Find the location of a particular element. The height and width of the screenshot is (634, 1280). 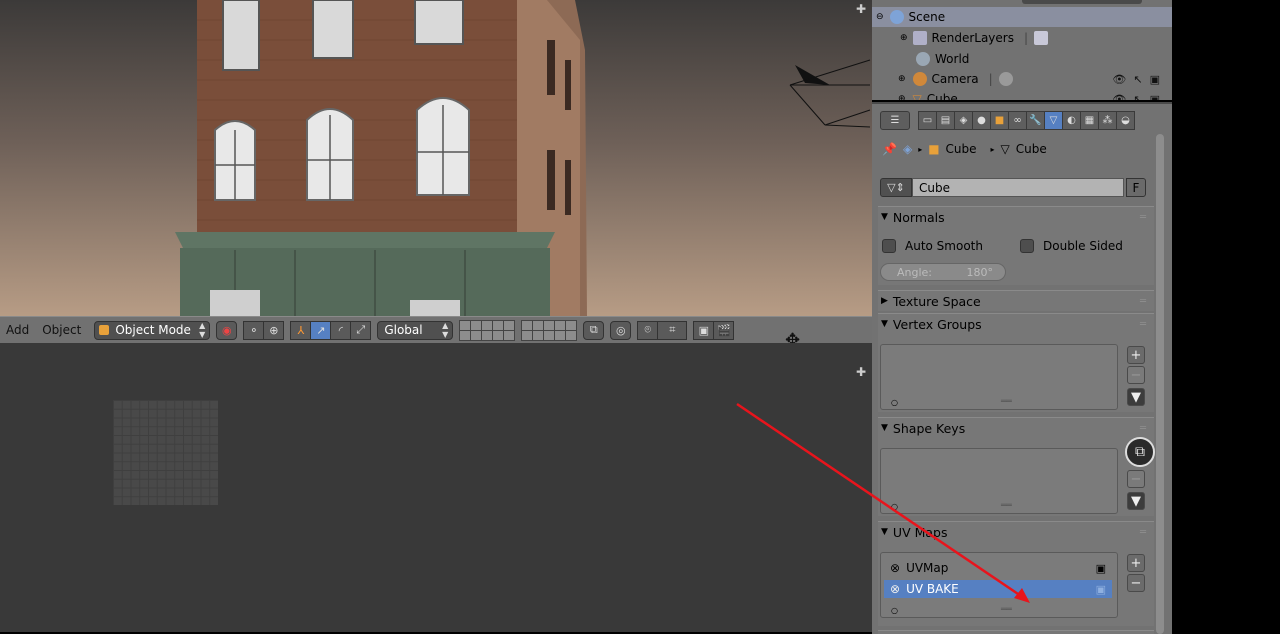

tab-particles: ⁂ is located at coordinates (1107, 120).